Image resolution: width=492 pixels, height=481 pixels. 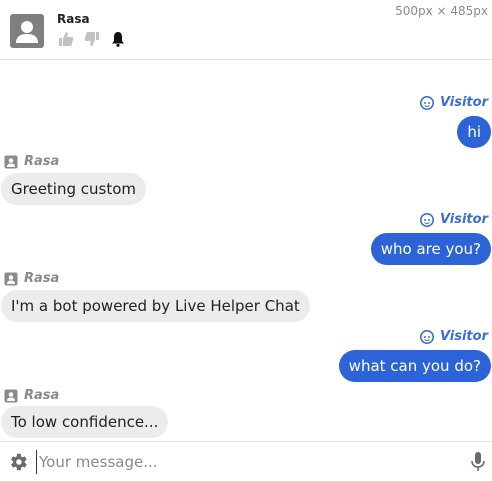 What do you see at coordinates (73, 19) in the screenshot?
I see `operator-name: Rasa` at bounding box center [73, 19].